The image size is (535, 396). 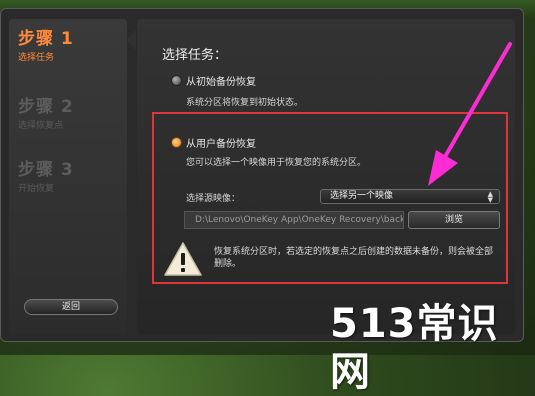 What do you see at coordinates (213, 199) in the screenshot?
I see `source-image-label: 选择源映像：` at bounding box center [213, 199].